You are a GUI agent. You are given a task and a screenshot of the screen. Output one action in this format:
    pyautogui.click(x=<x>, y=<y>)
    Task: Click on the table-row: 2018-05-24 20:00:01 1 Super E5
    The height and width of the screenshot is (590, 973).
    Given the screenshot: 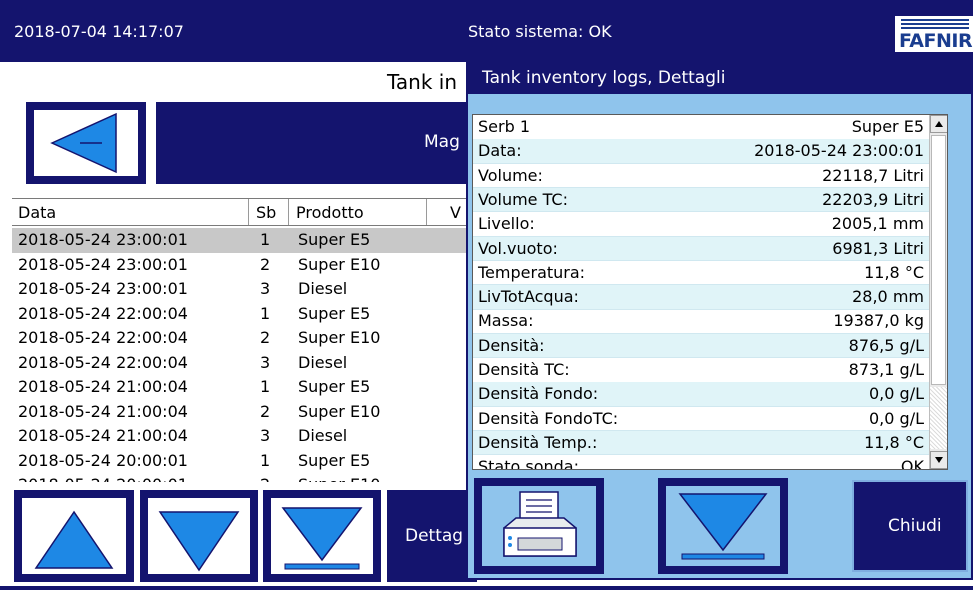 What is the action you would take?
    pyautogui.click(x=242, y=461)
    